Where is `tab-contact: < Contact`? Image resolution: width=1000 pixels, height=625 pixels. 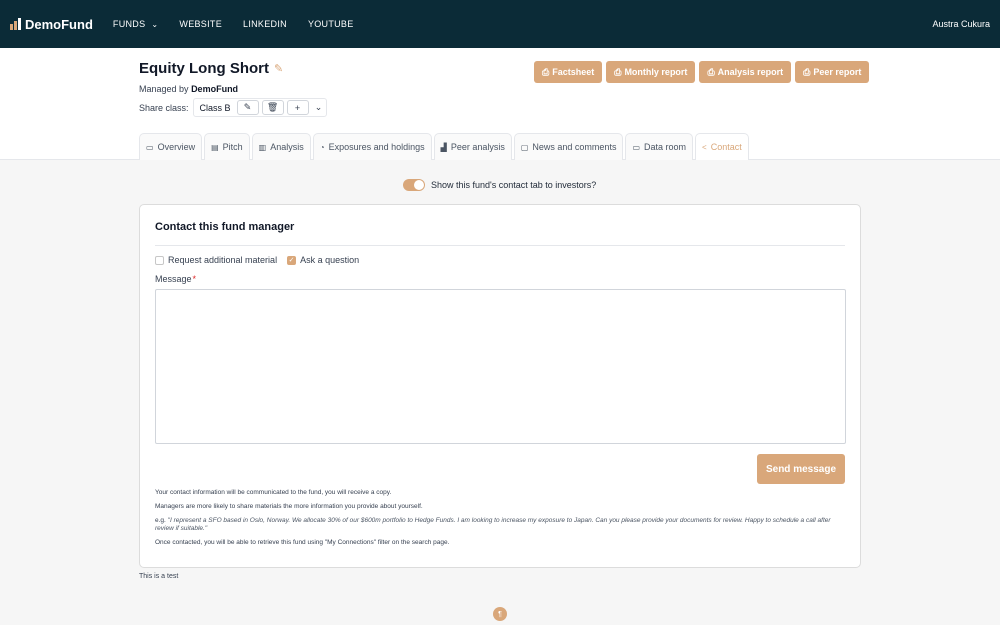
tab-contact: < Contact is located at coordinates (722, 146).